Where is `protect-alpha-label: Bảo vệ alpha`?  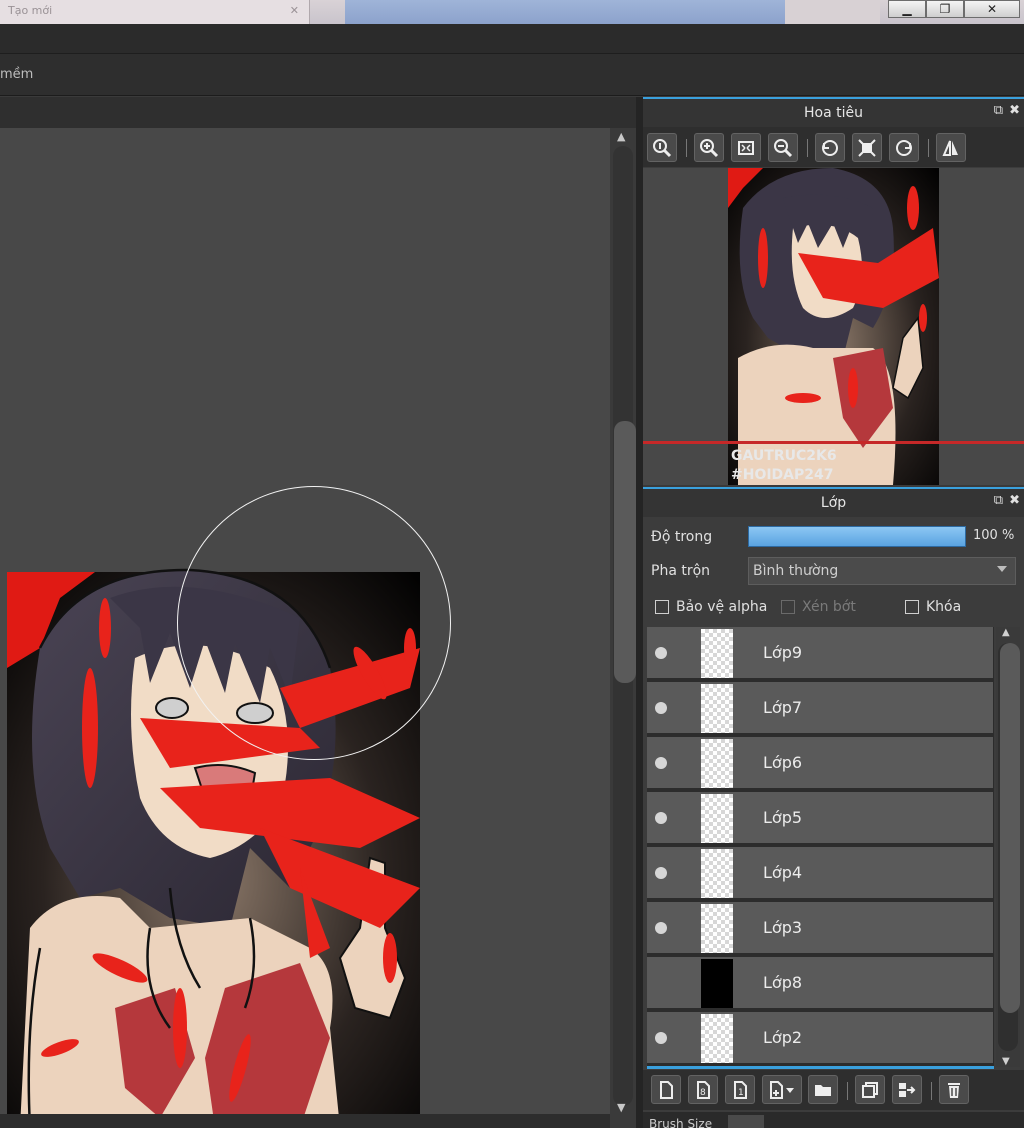 protect-alpha-label: Bảo vệ alpha is located at coordinates (722, 607).